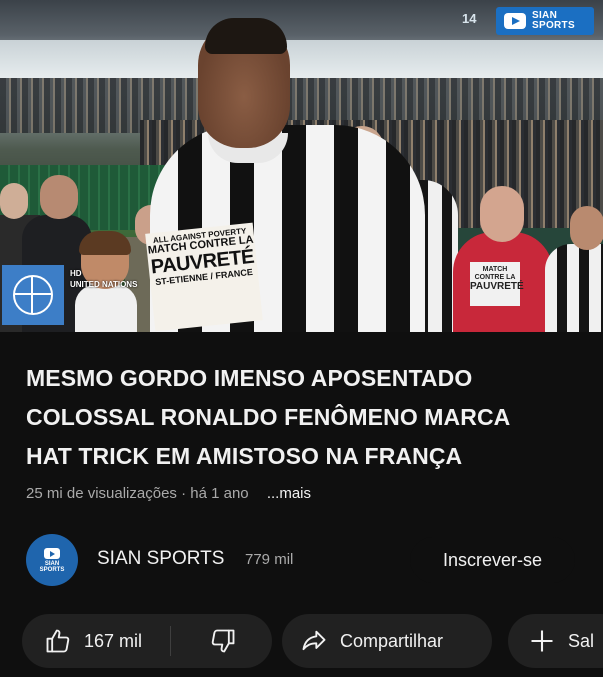 This screenshot has height=677, width=603. I want to click on save-button: Sal, so click(555, 641).